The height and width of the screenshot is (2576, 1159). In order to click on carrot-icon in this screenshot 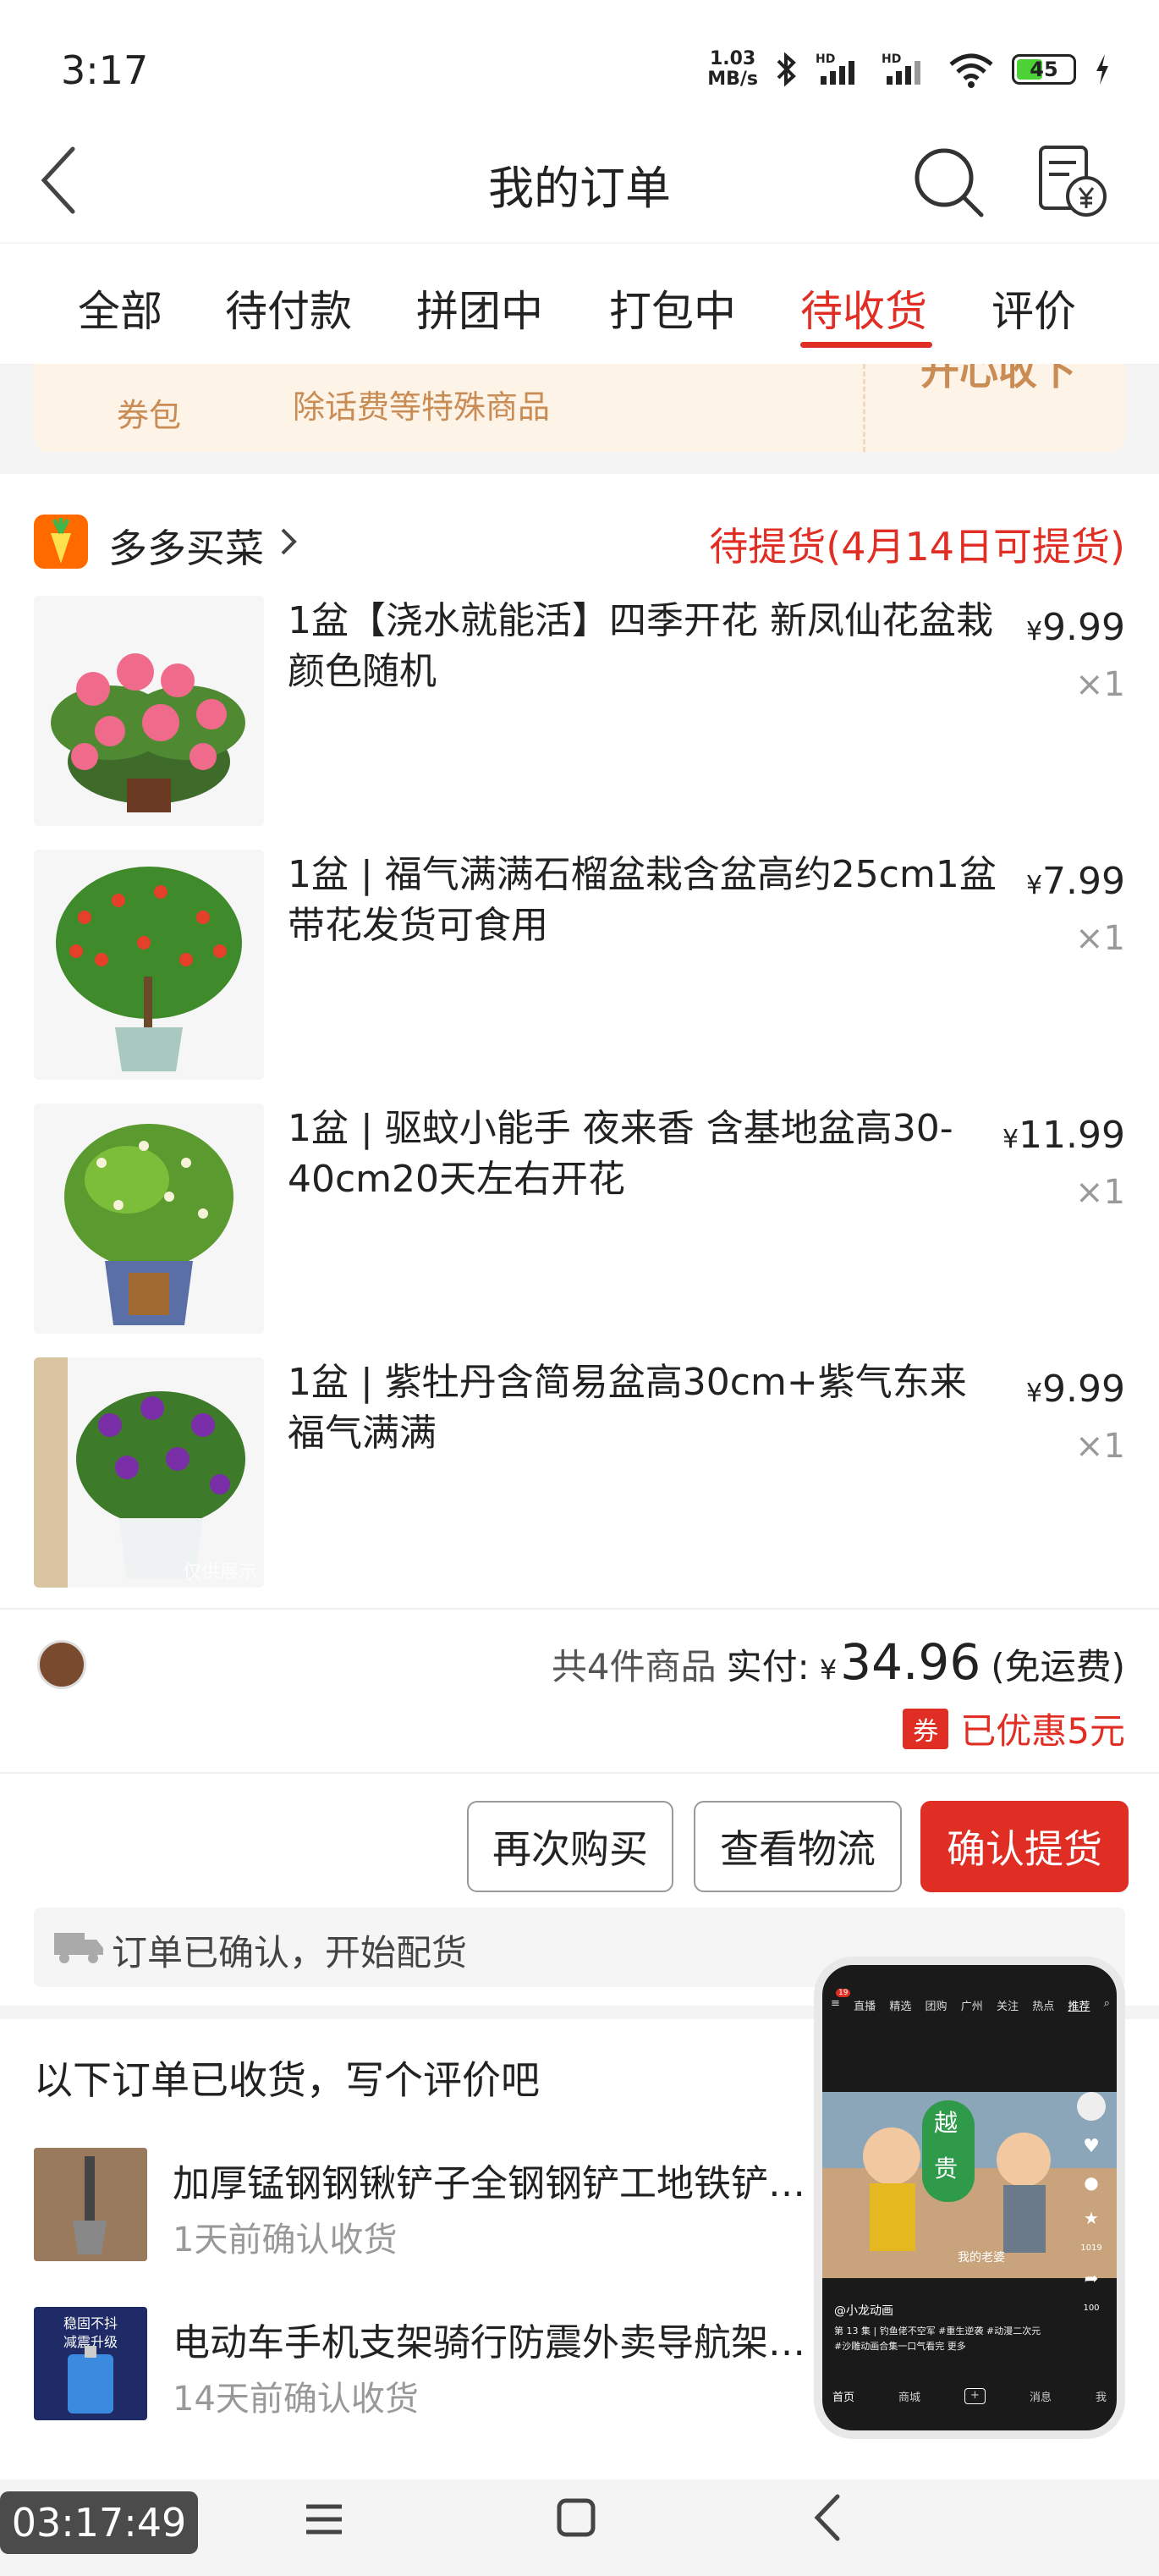, I will do `click(61, 541)`.